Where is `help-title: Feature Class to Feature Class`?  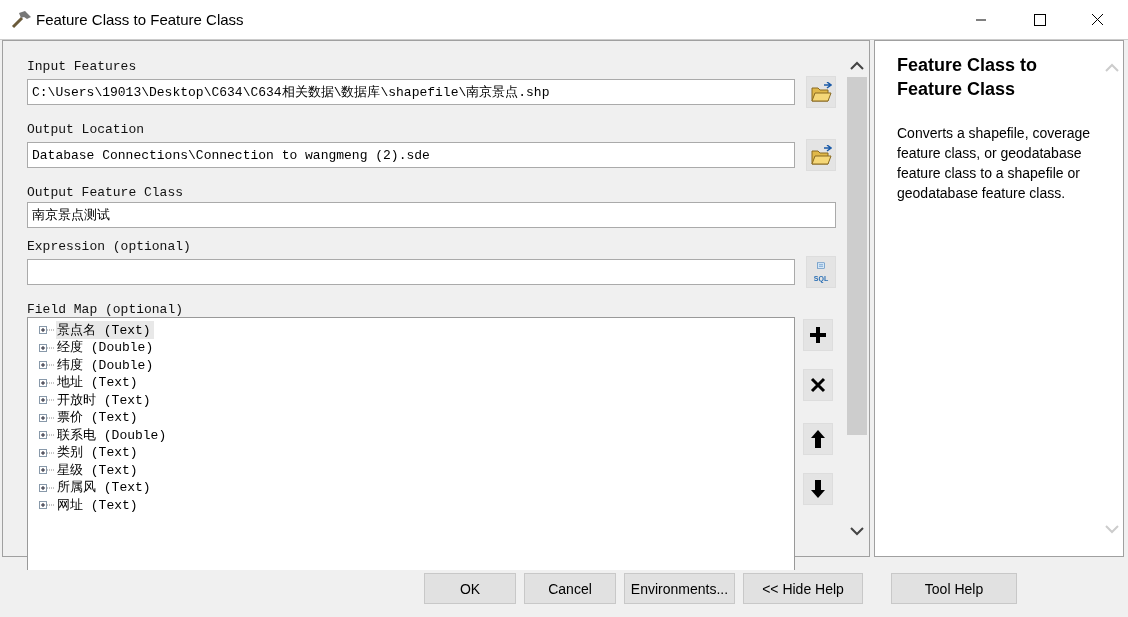 help-title: Feature Class to Feature Class is located at coordinates (968, 77).